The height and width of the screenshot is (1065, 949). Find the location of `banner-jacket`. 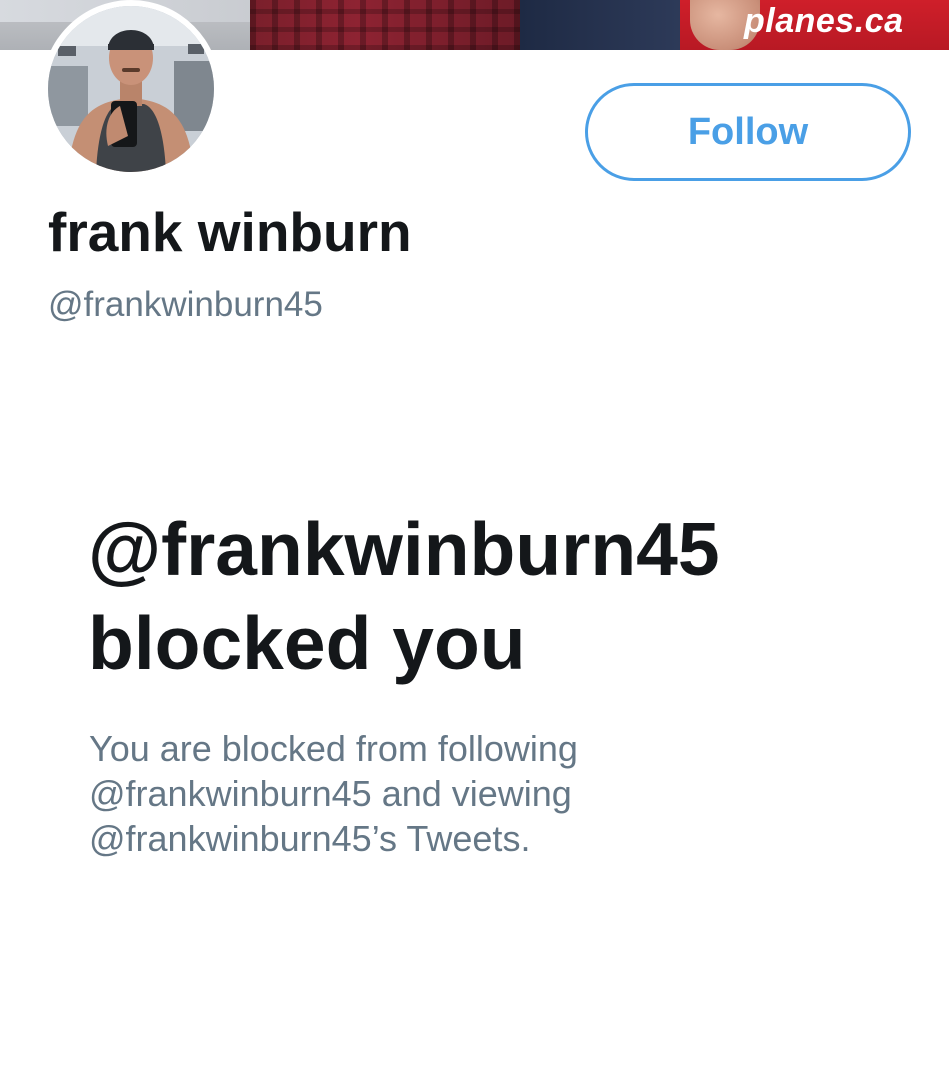

banner-jacket is located at coordinates (610, 25).